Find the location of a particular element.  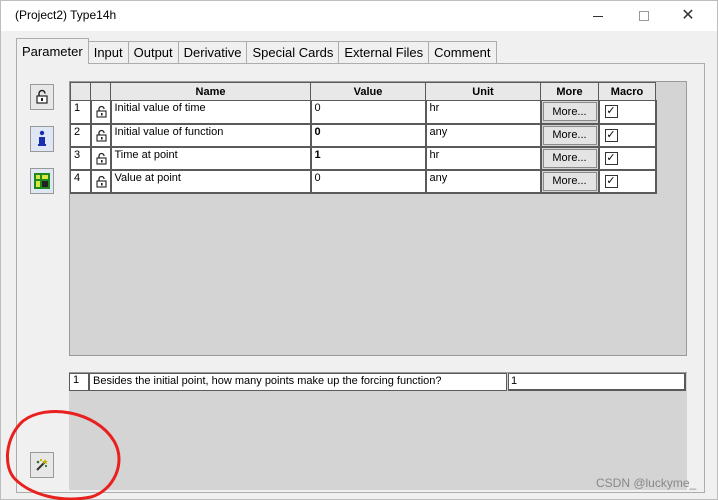

parameter-row: 4 Value at point 0 any More... ✓ is located at coordinates (363, 181).